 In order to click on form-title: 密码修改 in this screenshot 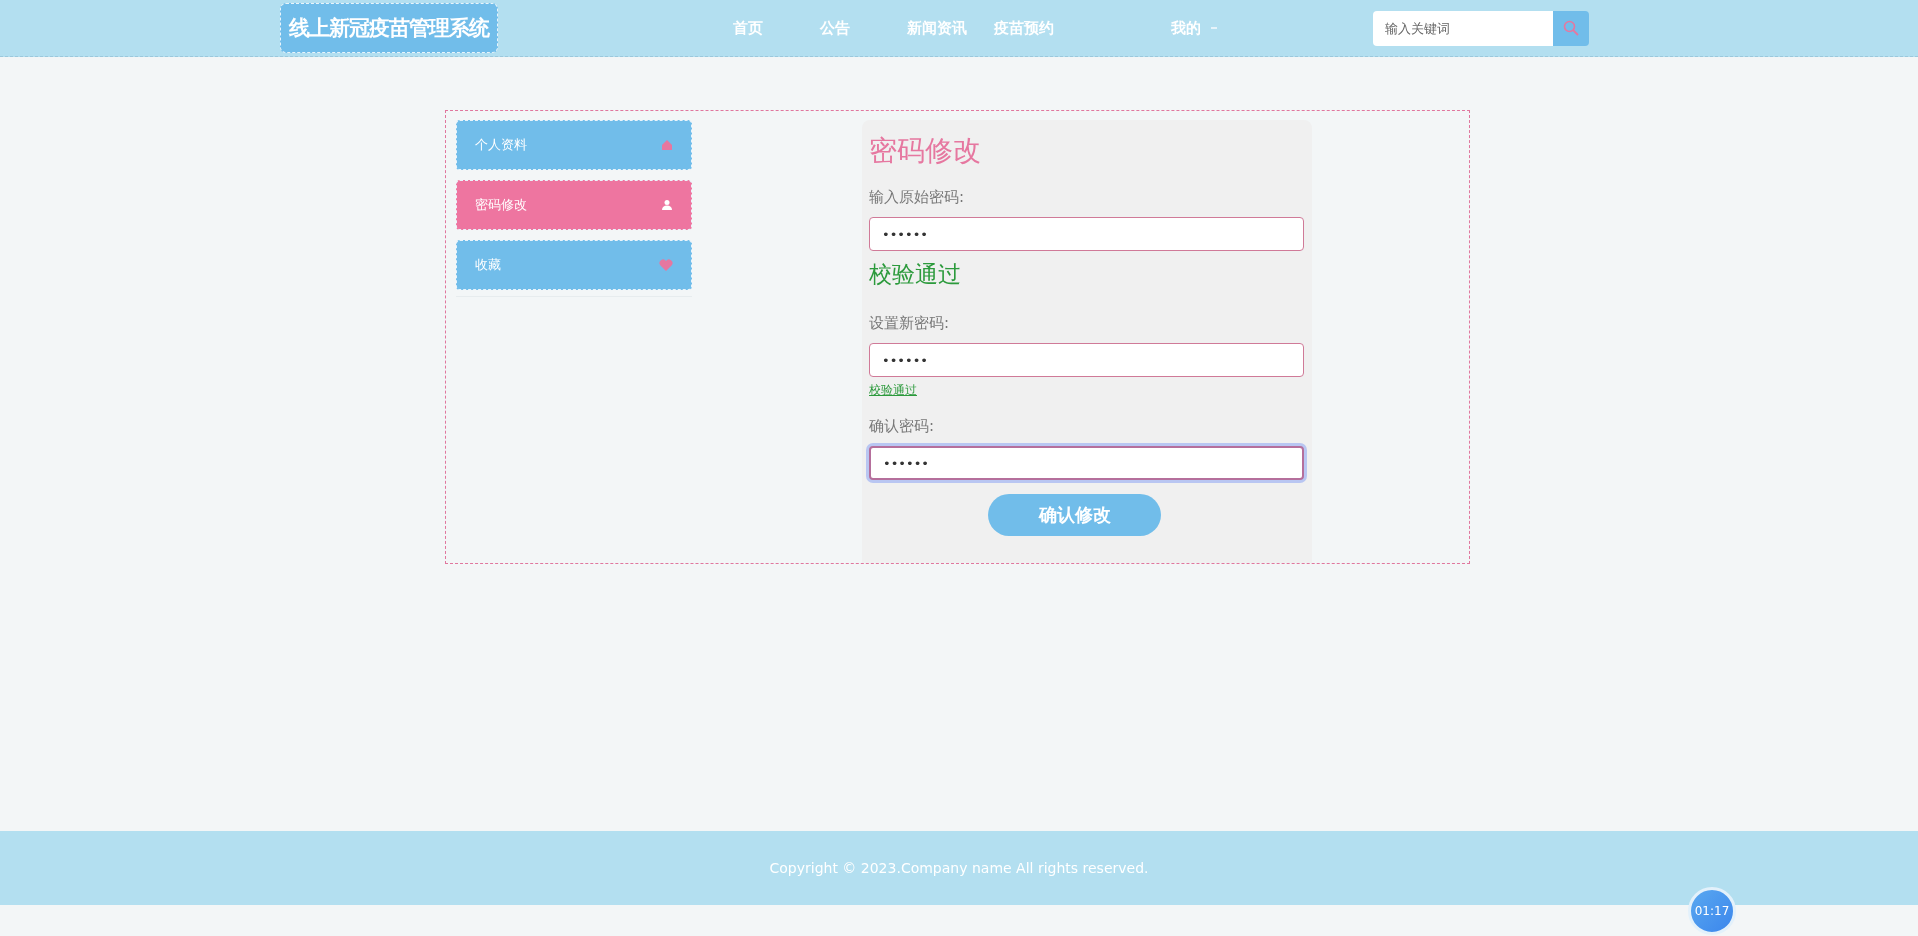, I will do `click(925, 151)`.